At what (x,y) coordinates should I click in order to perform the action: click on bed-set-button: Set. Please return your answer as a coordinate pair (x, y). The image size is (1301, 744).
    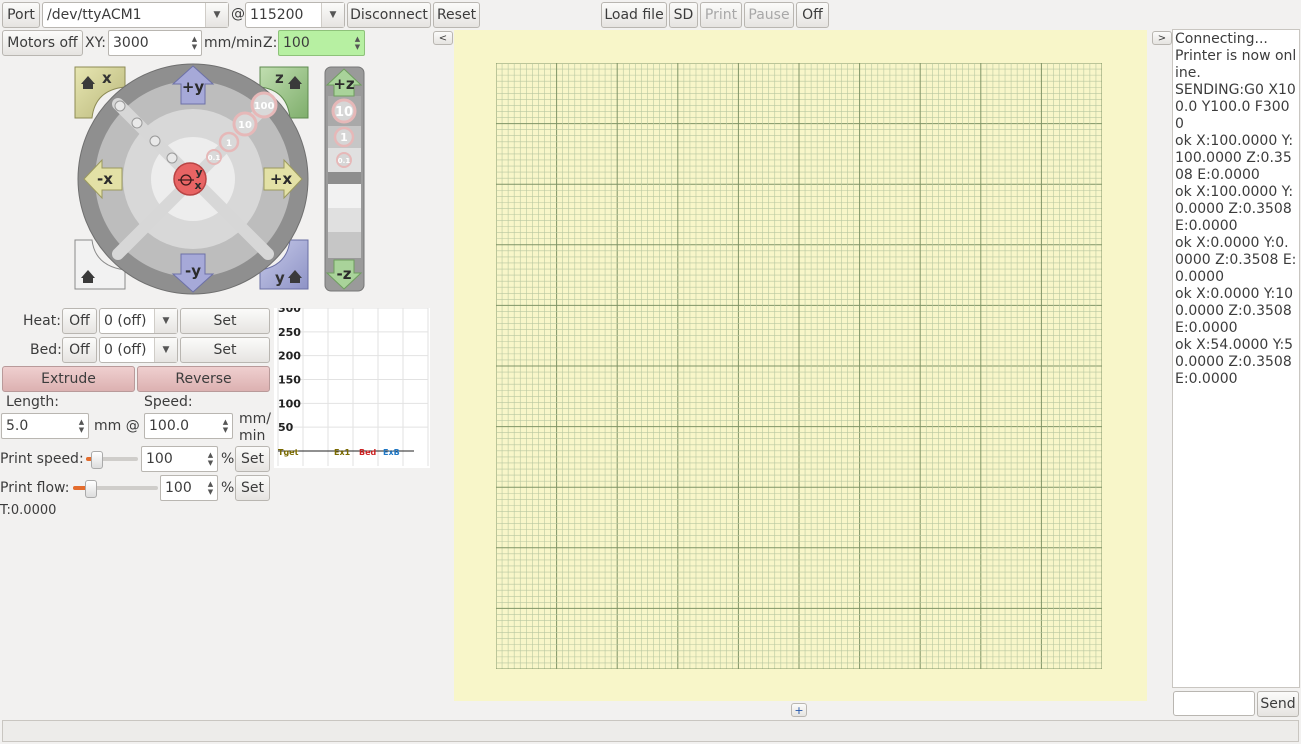
    Looking at the image, I should click on (225, 350).